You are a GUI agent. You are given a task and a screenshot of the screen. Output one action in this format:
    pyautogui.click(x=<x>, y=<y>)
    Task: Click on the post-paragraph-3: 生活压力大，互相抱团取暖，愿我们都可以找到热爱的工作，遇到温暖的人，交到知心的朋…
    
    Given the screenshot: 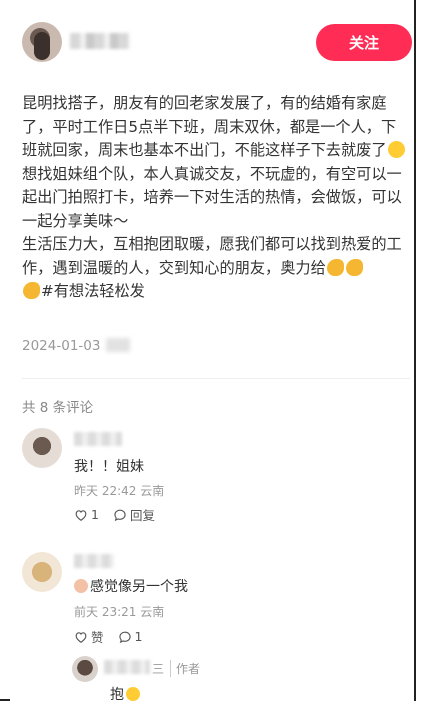 What is the action you would take?
    pyautogui.click(x=212, y=267)
    